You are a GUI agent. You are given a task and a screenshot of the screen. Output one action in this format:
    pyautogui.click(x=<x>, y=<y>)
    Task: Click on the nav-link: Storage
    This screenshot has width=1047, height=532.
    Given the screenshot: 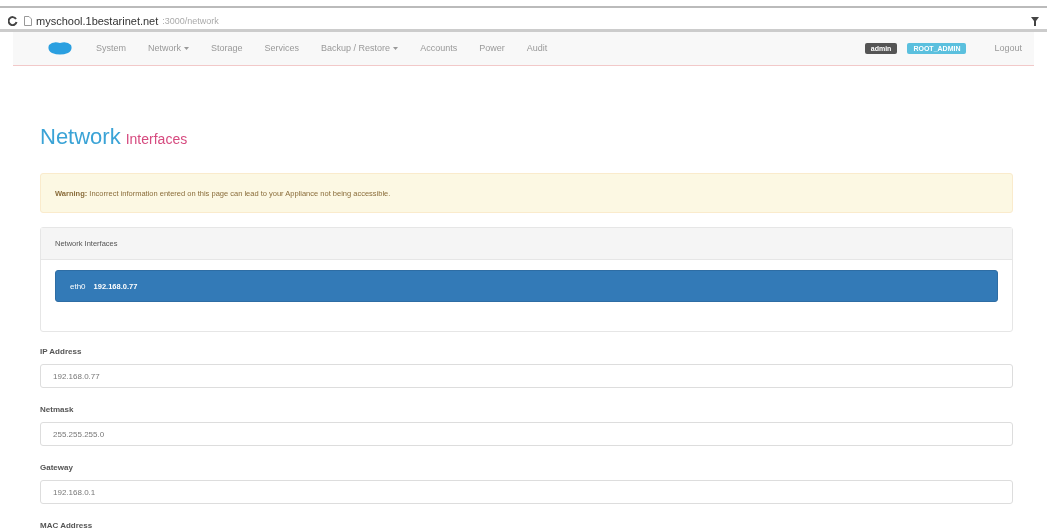 What is the action you would take?
    pyautogui.click(x=227, y=48)
    